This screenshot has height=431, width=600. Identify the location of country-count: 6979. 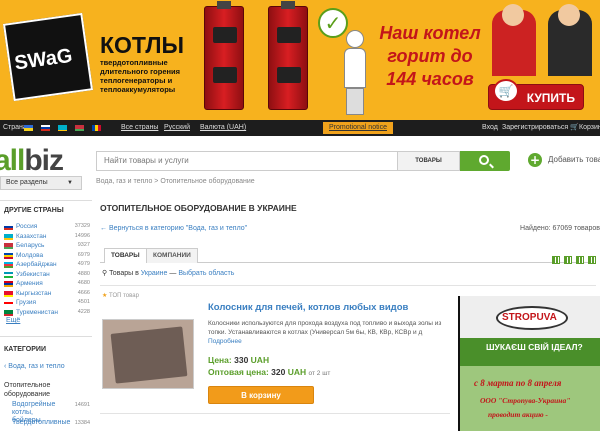
(83, 254).